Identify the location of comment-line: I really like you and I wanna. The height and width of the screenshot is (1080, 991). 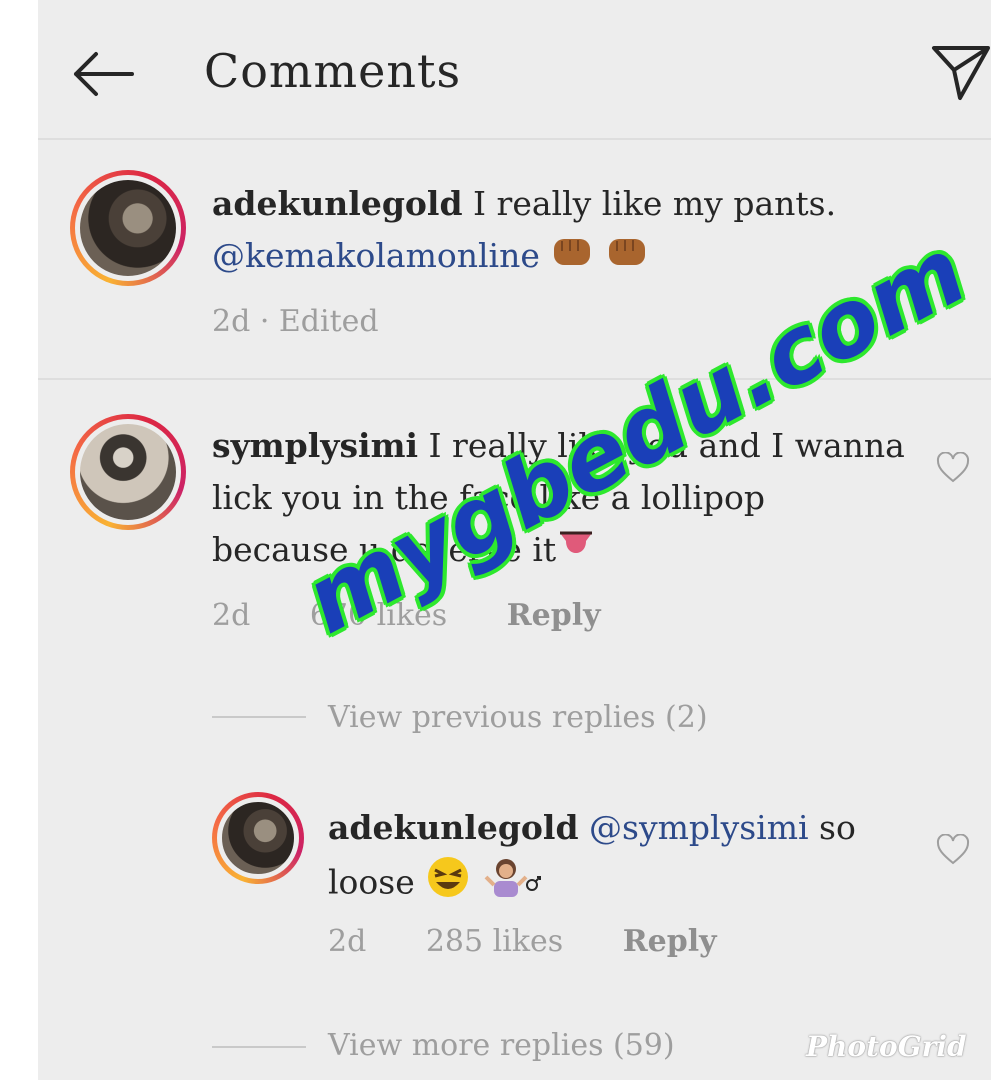
(661, 445).